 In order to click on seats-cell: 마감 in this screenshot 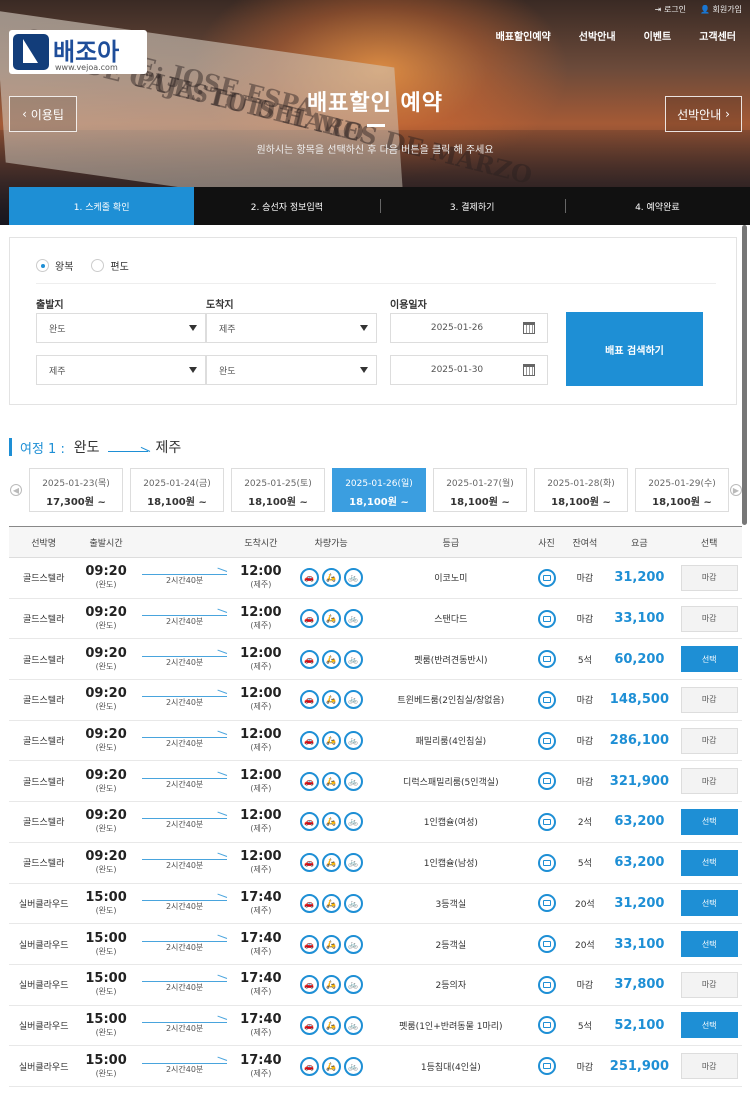, I will do `click(585, 986)`.